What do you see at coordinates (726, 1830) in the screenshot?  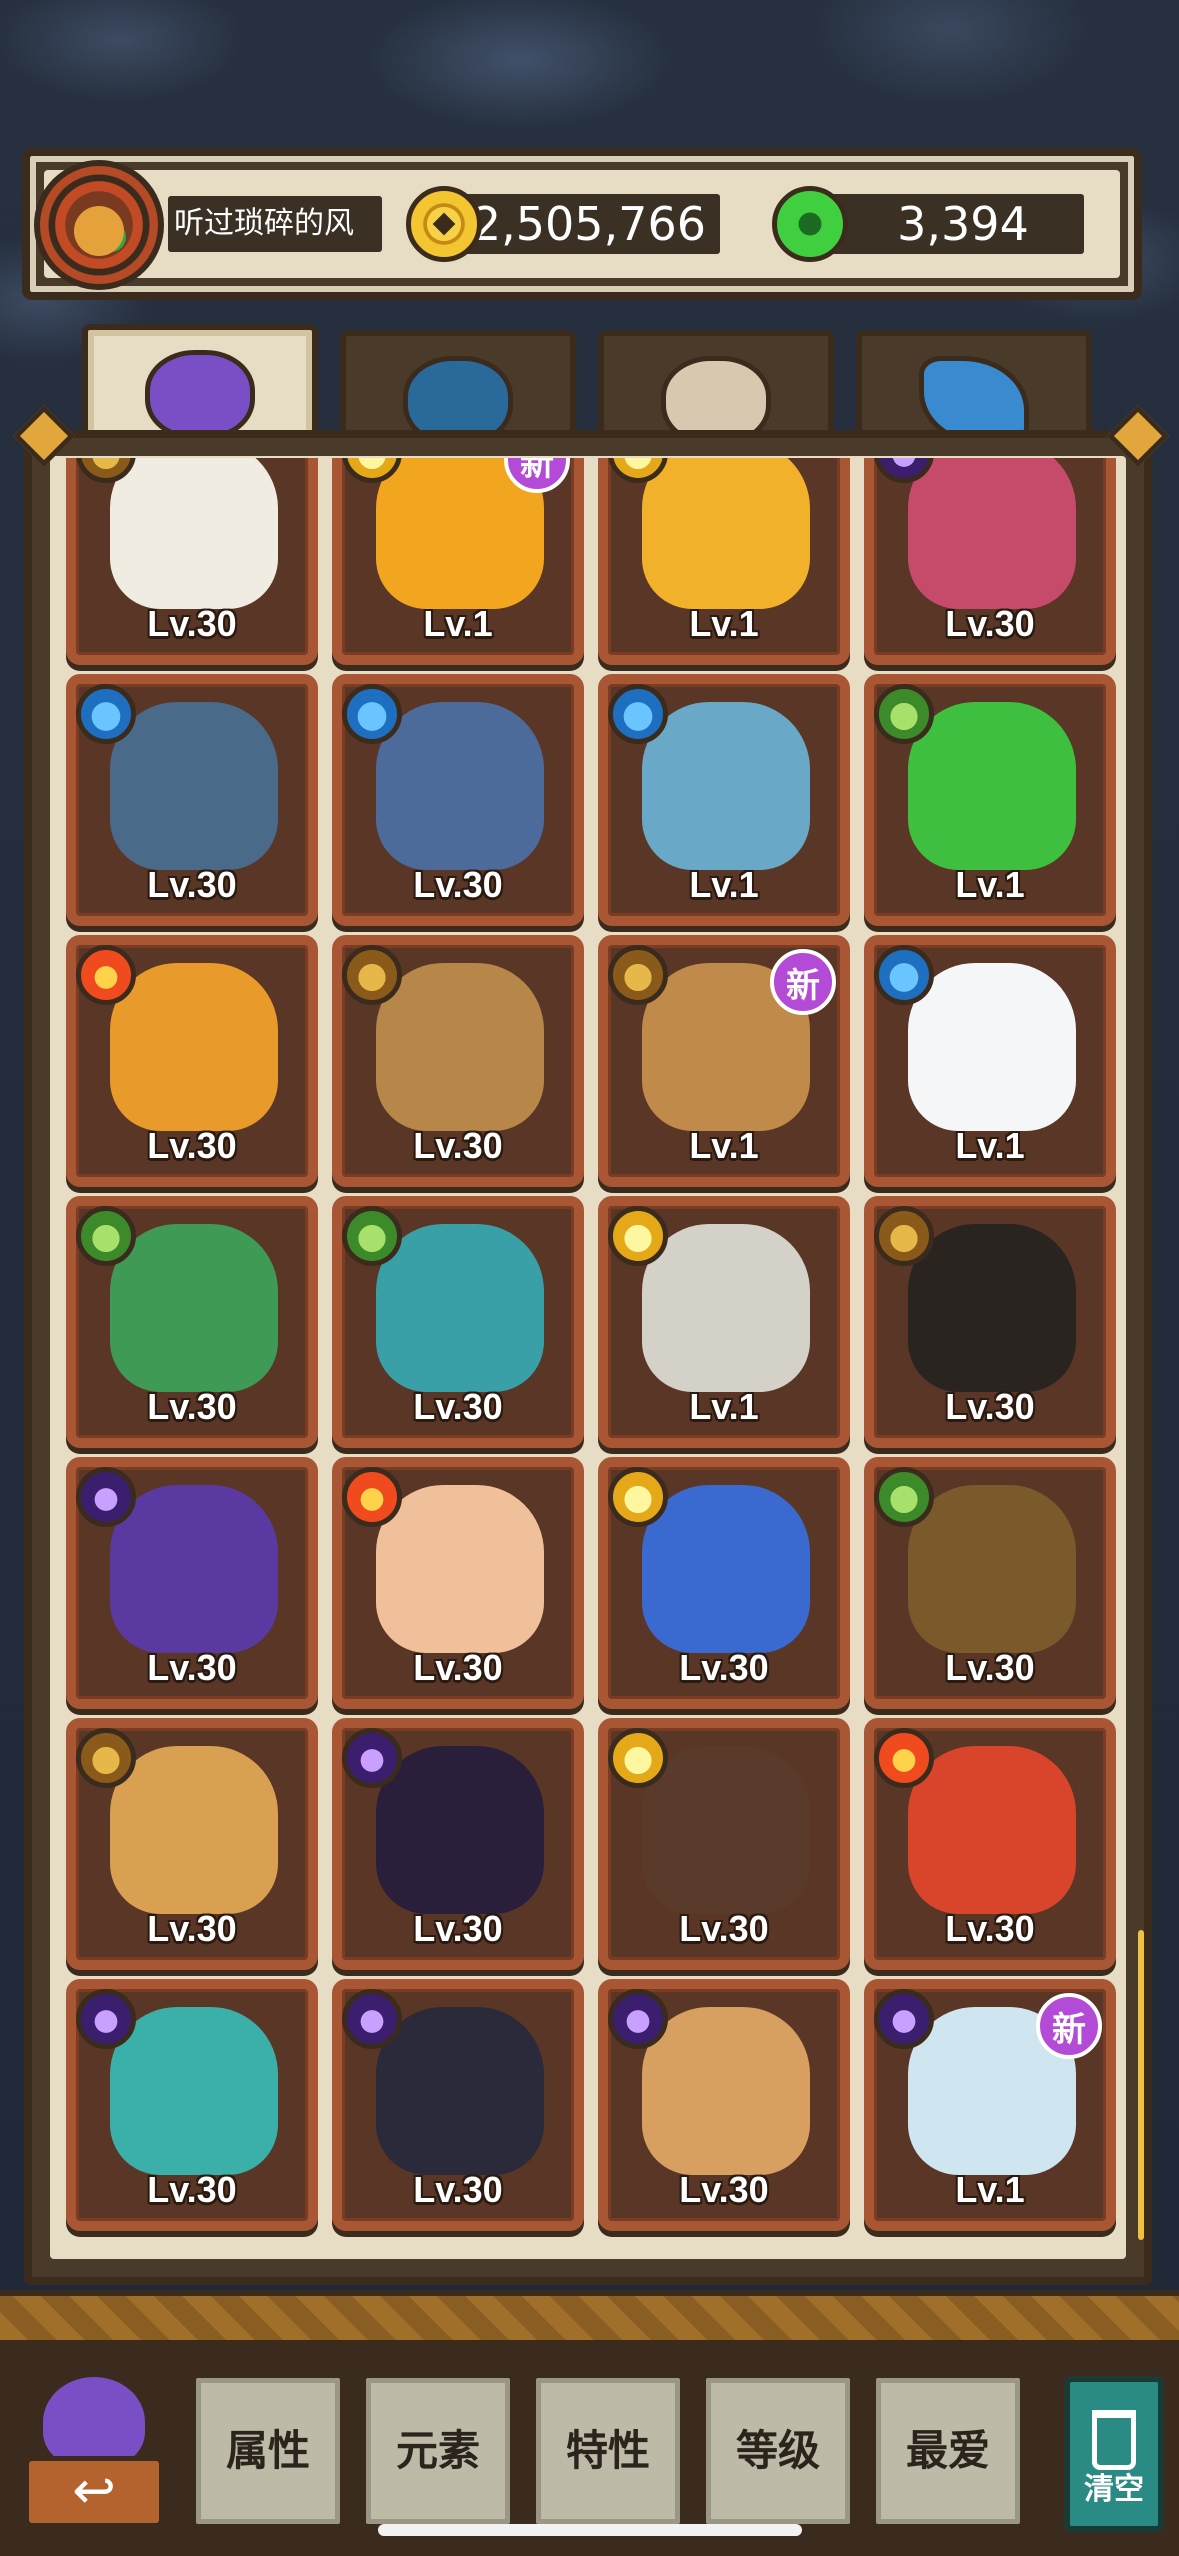 I see `ox-horn-girl-icon` at bounding box center [726, 1830].